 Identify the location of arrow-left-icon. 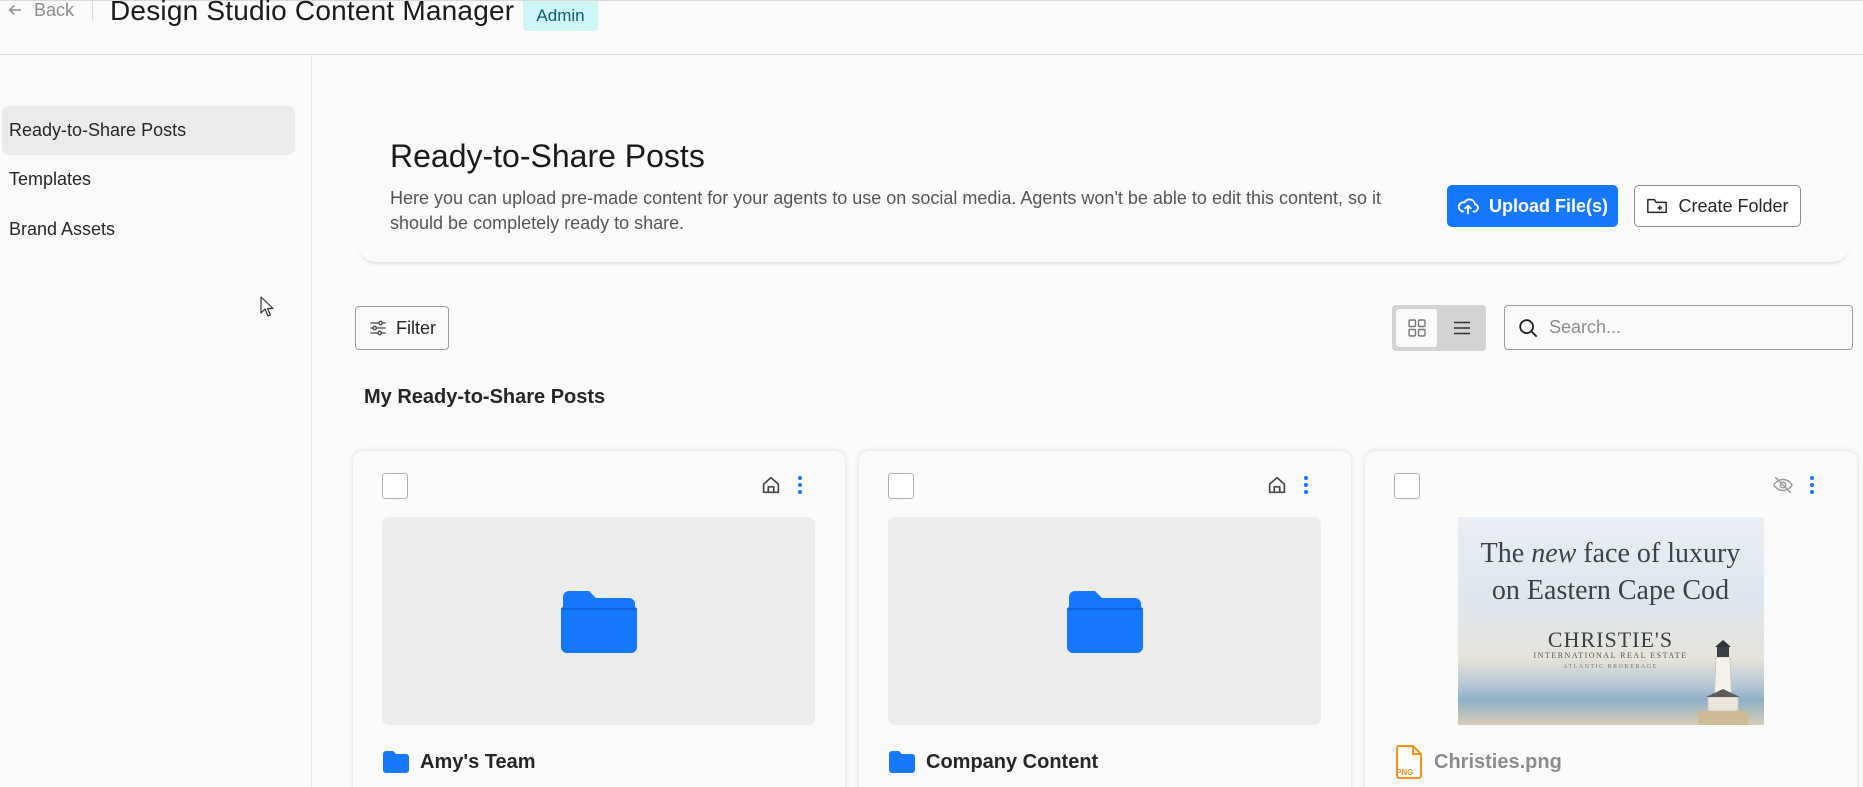
(14, 10).